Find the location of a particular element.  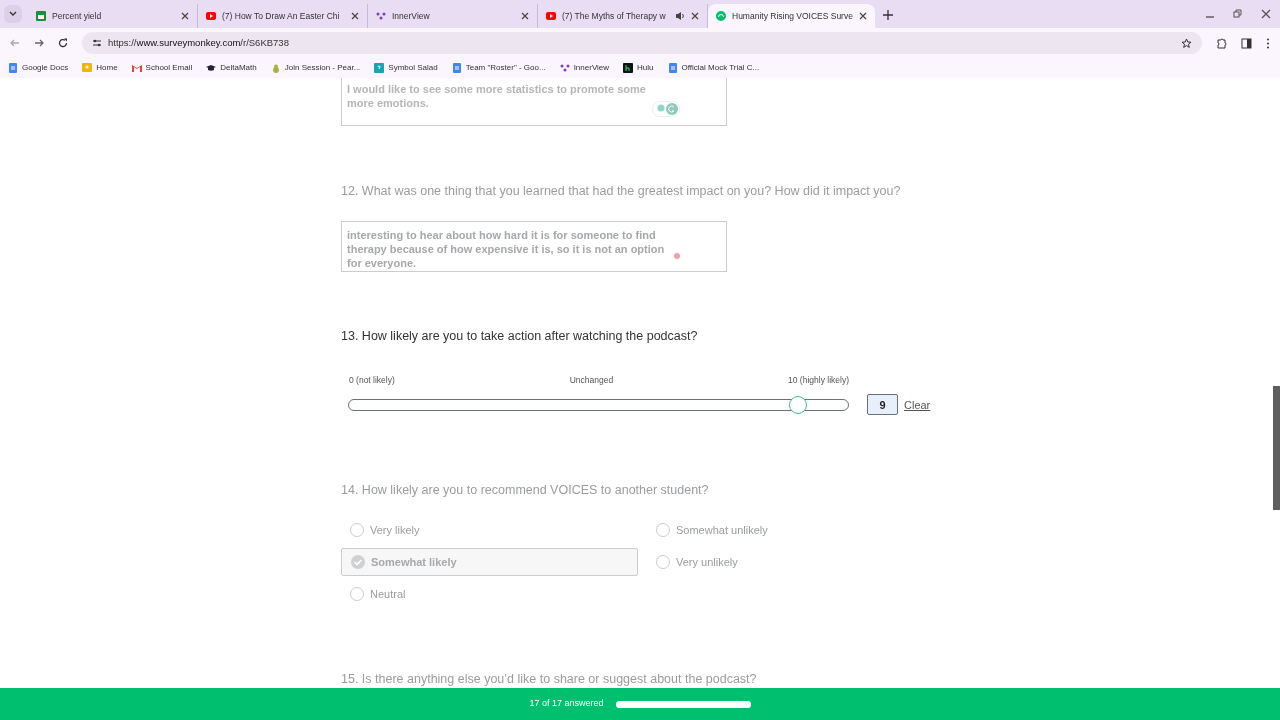

bookmark: DeltaMath is located at coordinates (231, 68).